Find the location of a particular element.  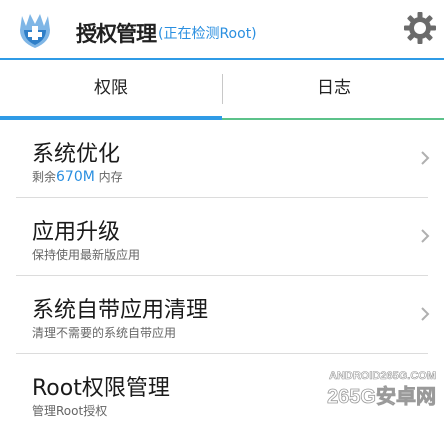

tab-permissions: 权限 is located at coordinates (111, 88).